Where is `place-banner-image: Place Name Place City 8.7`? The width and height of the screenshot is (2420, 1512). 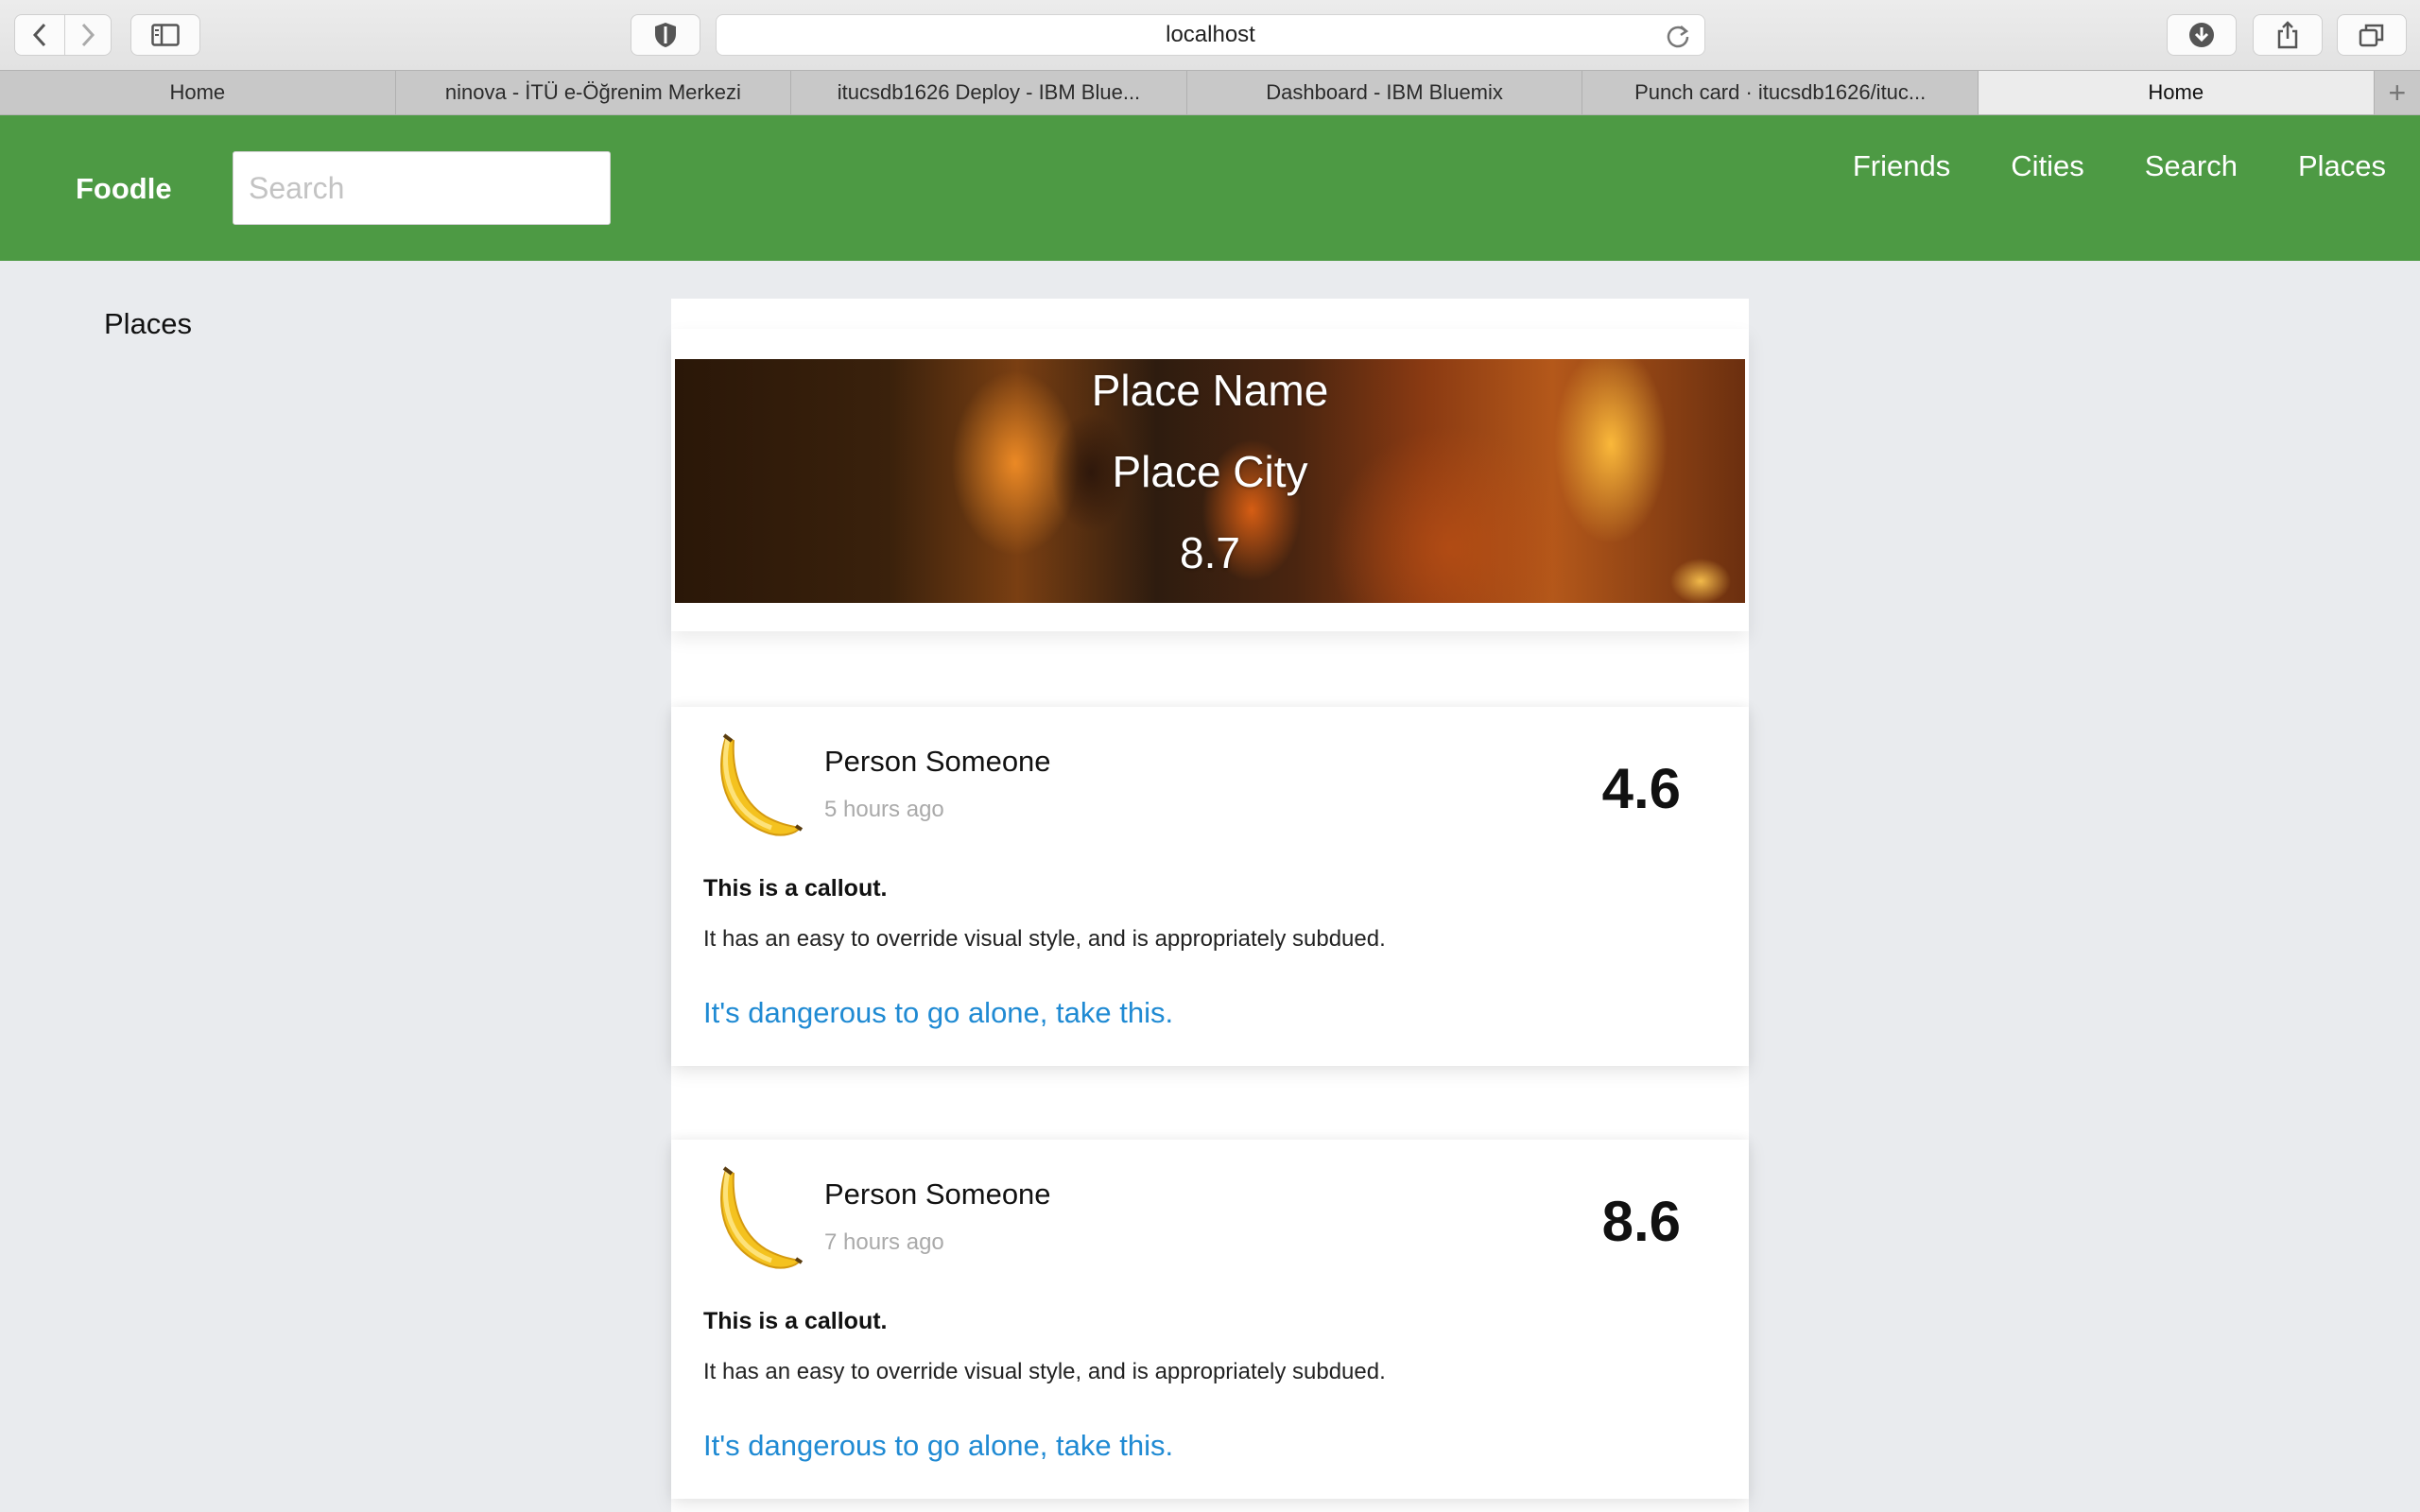 place-banner-image: Place Name Place City 8.7 is located at coordinates (1210, 481).